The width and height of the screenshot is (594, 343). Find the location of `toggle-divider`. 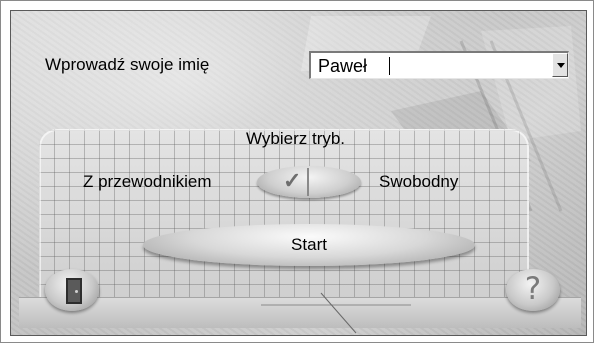

toggle-divider is located at coordinates (308, 182).